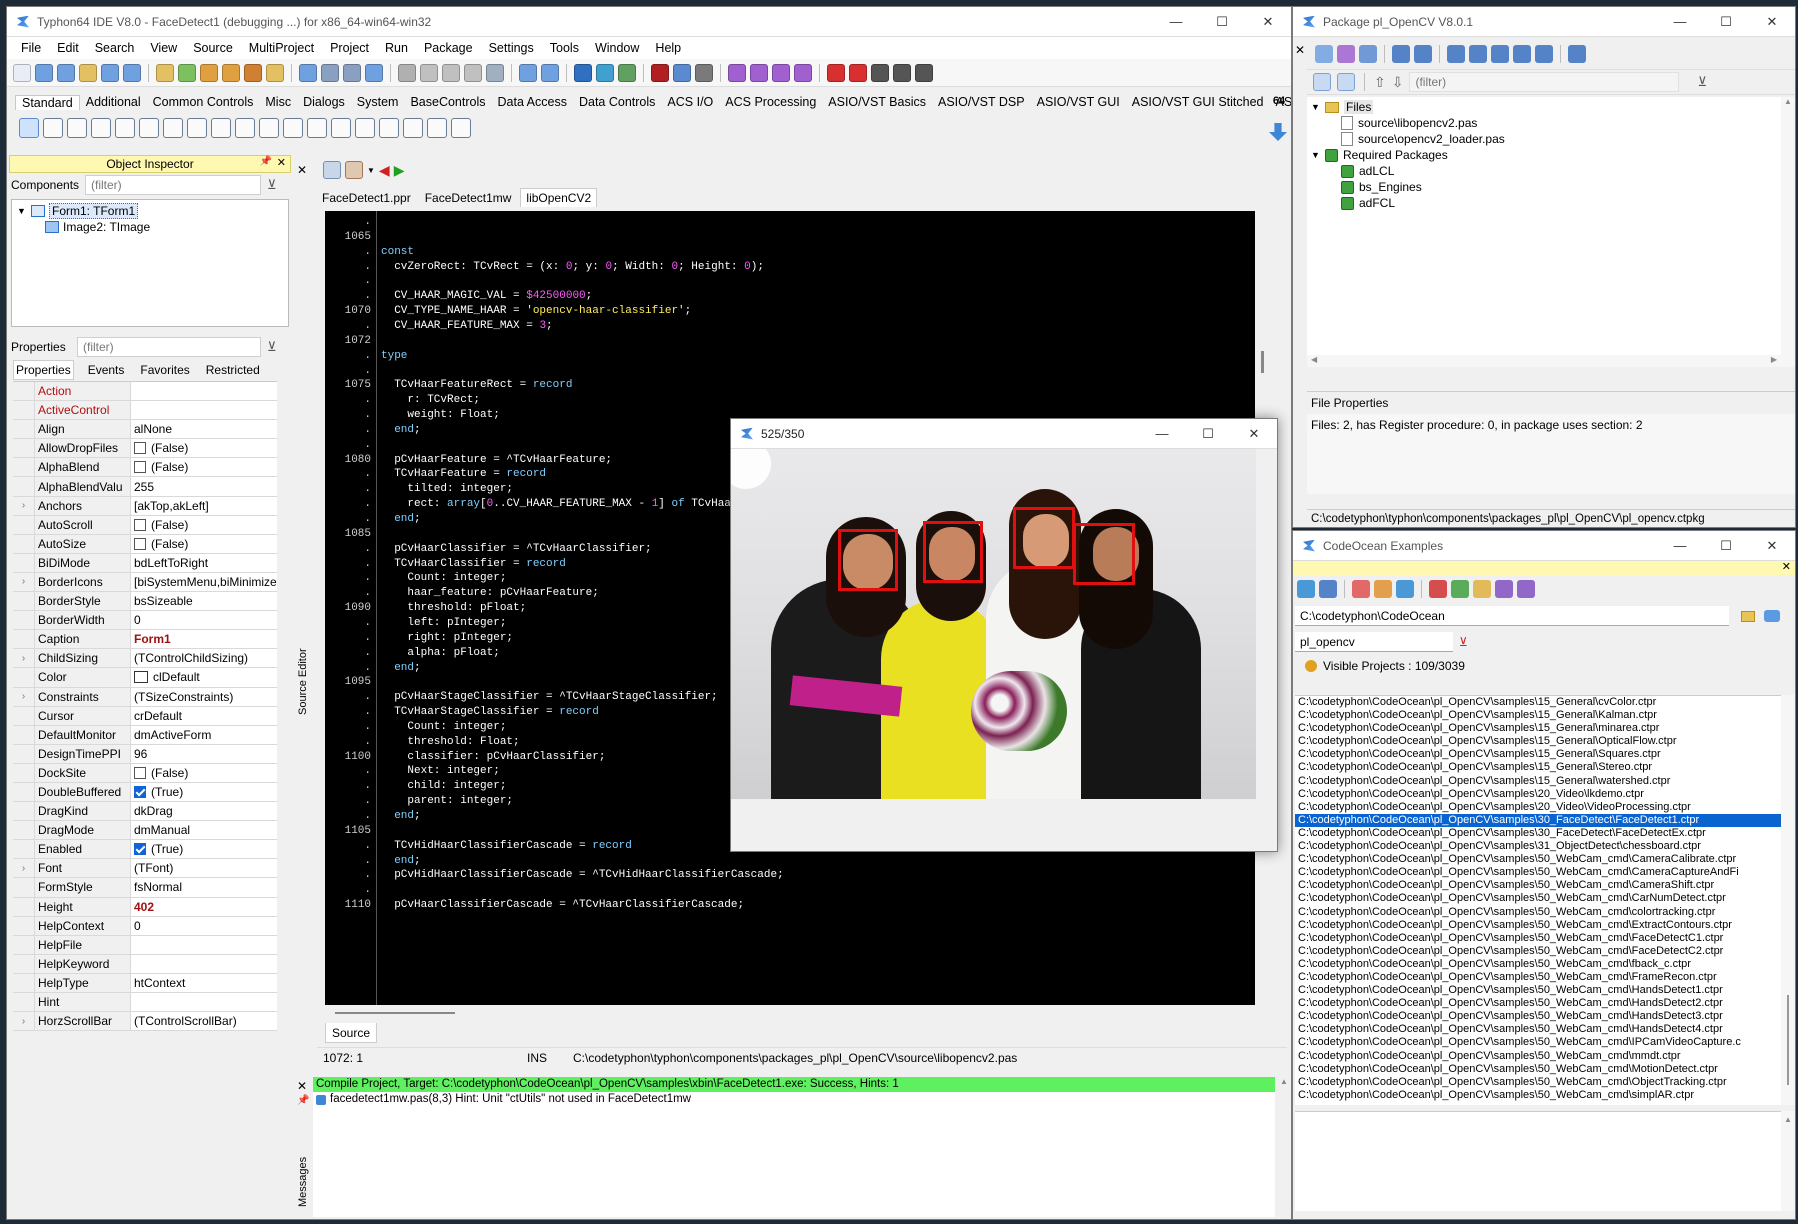  I want to click on property-row: FormStyle fsNormal, so click(145, 888).